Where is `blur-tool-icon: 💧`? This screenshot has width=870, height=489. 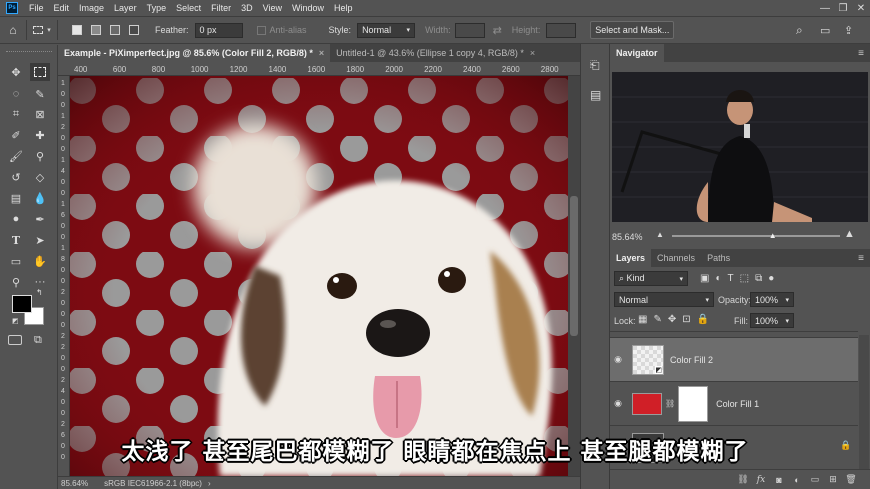 blur-tool-icon: 💧 is located at coordinates (40, 198).